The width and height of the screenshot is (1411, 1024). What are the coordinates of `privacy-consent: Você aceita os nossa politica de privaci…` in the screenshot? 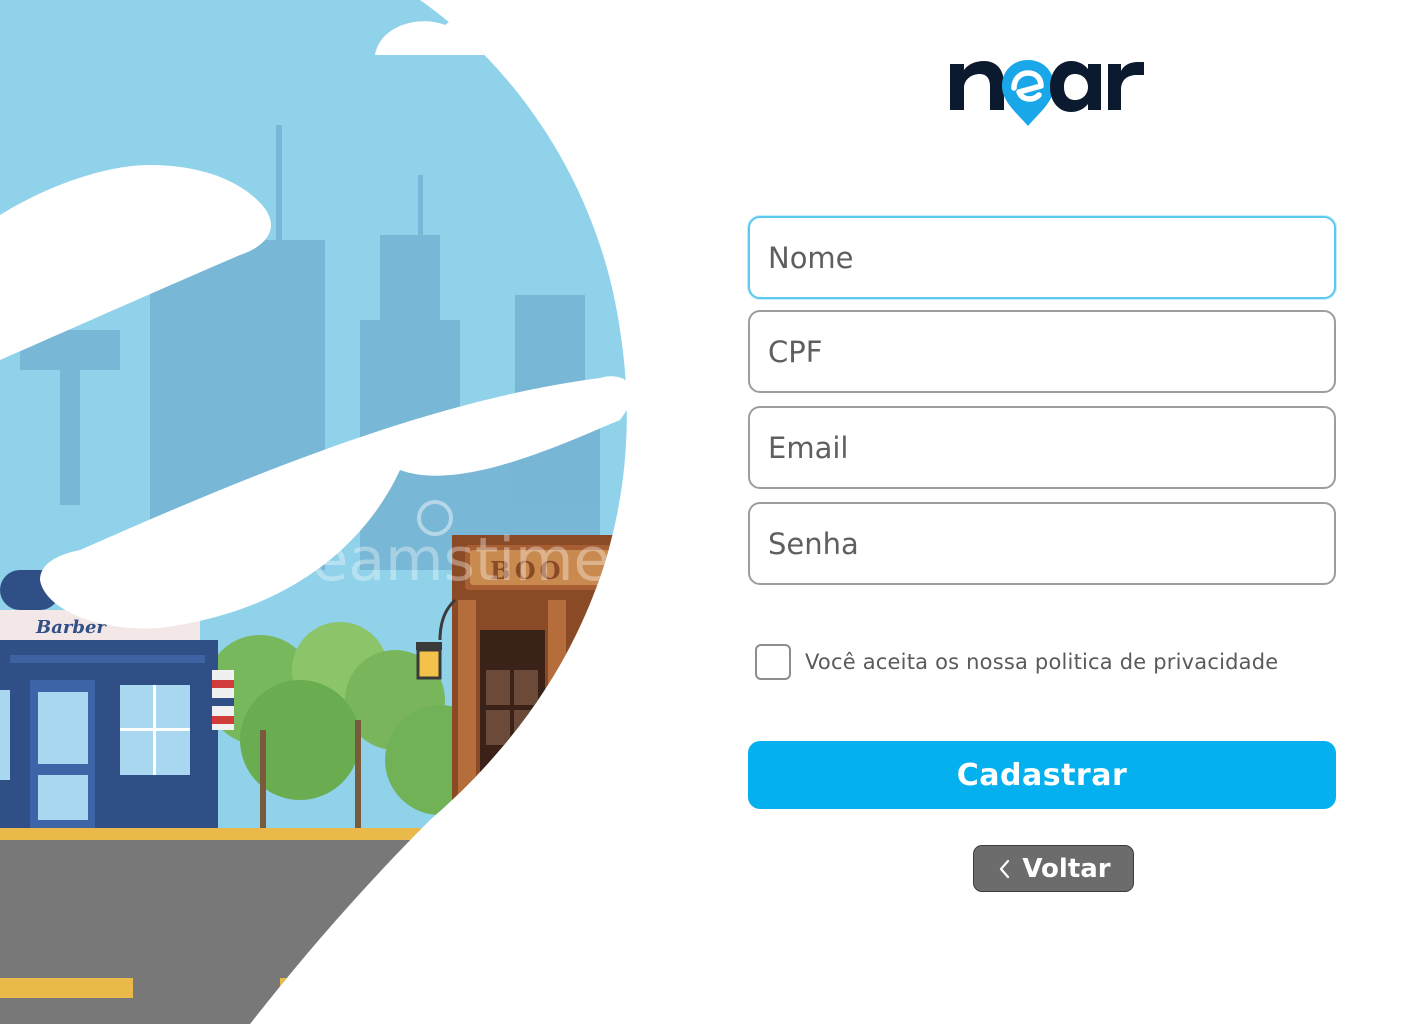 It's located at (1016, 662).